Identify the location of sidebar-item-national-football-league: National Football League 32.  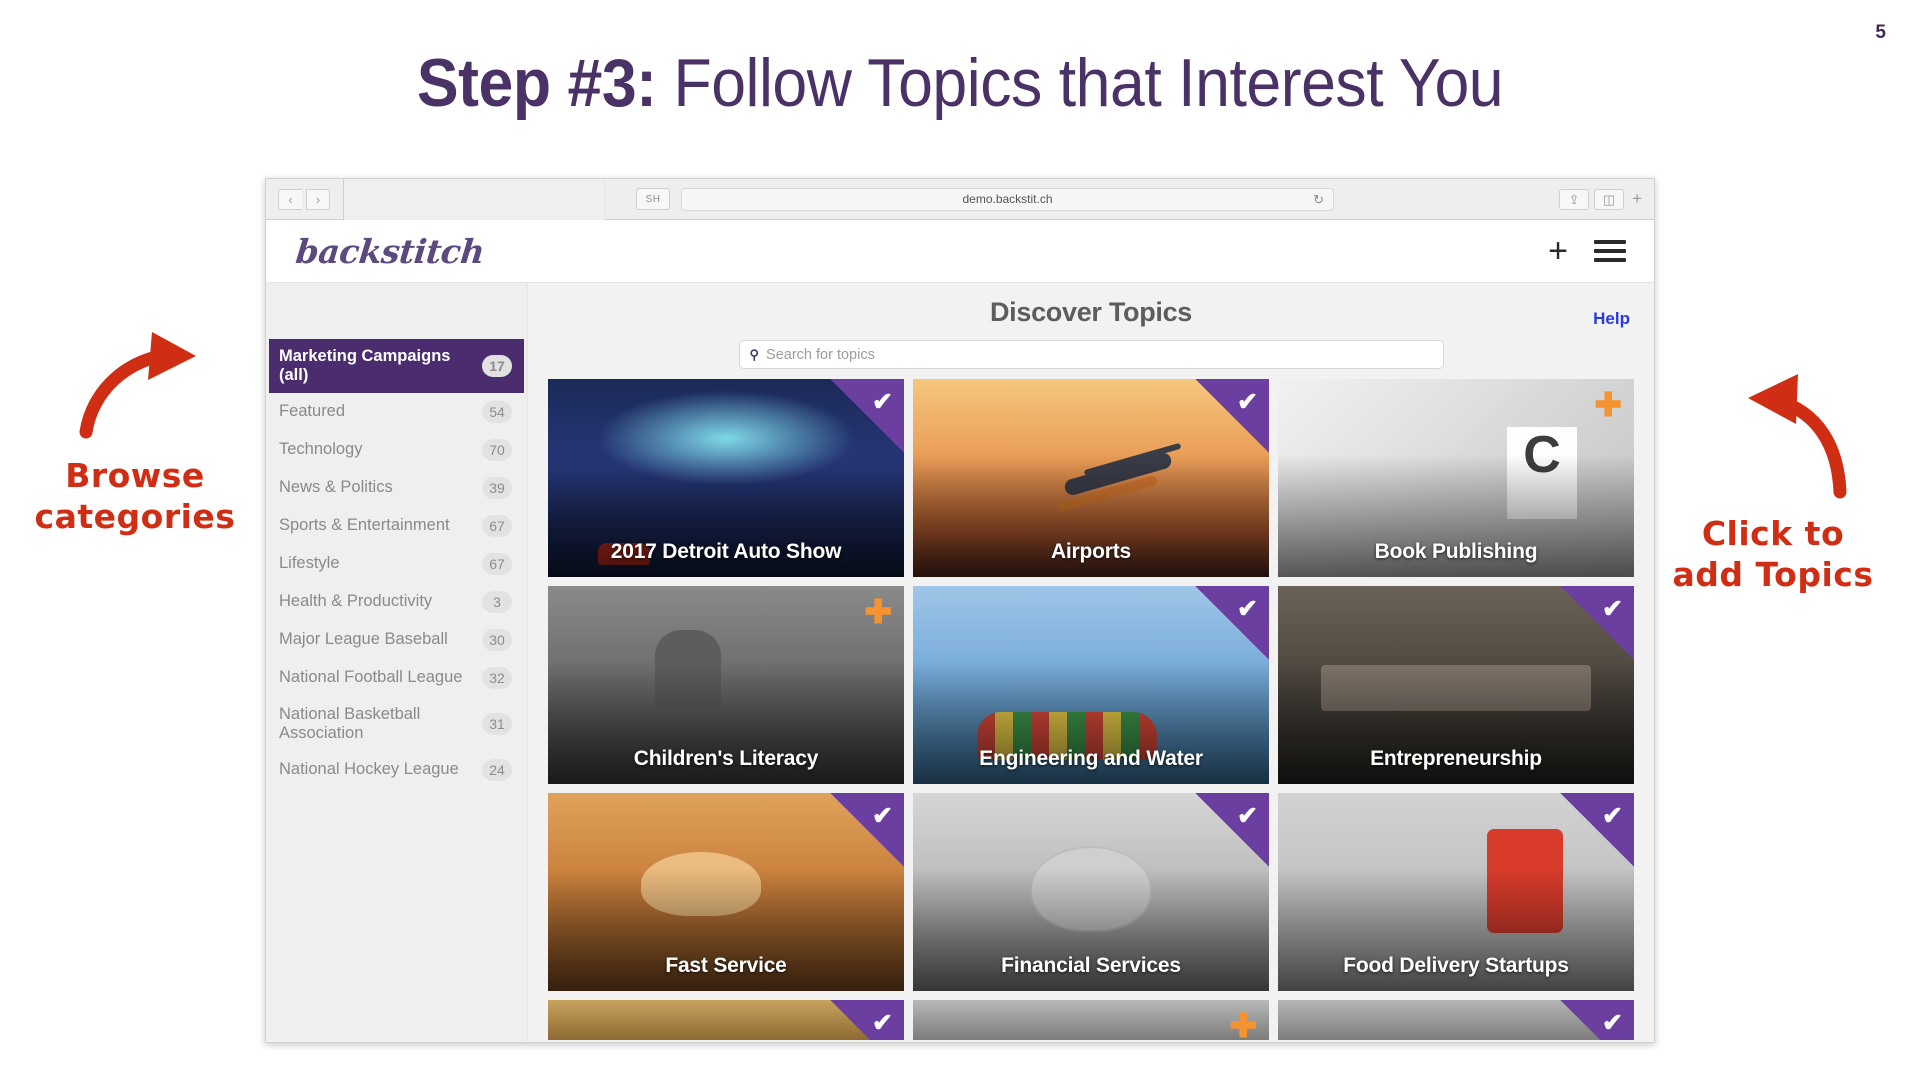
(396, 678).